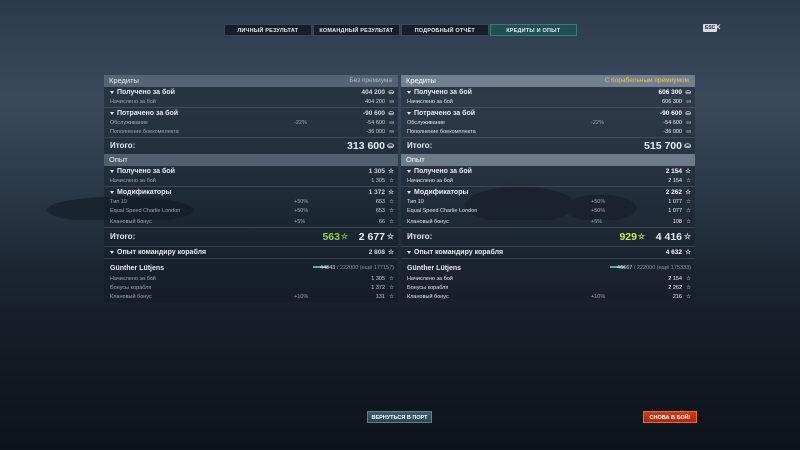 Image resolution: width=800 pixels, height=450 pixels. What do you see at coordinates (675, 279) in the screenshot?
I see `commander-accrued-value: 2 154` at bounding box center [675, 279].